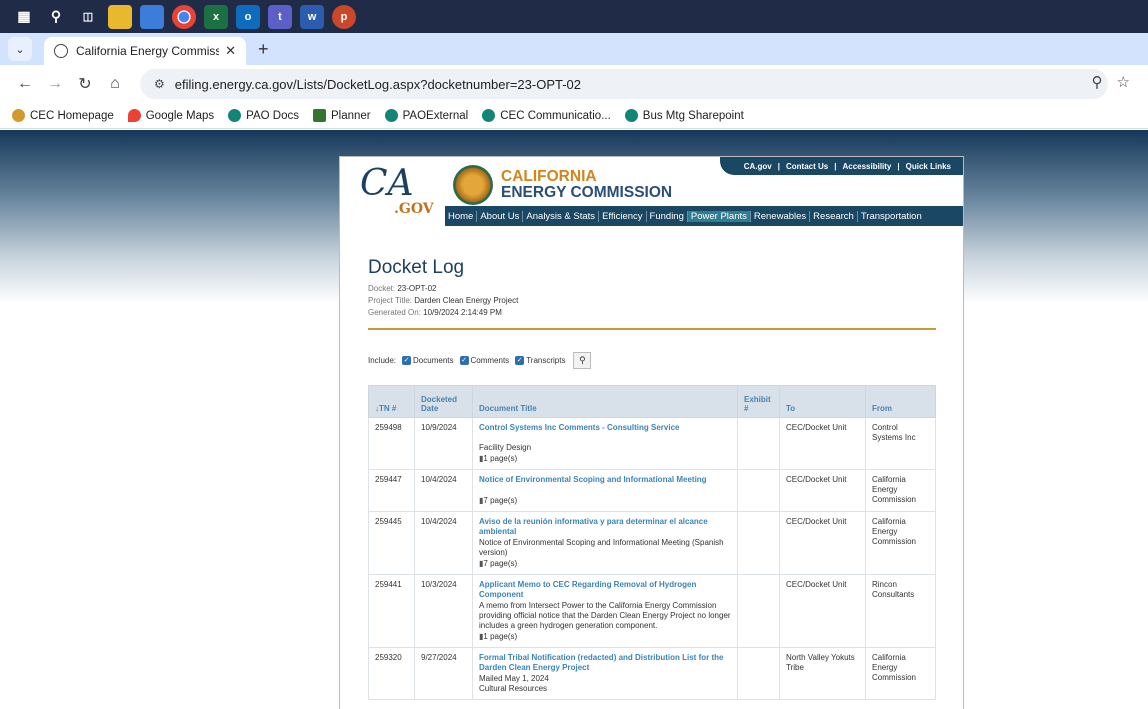 The width and height of the screenshot is (1148, 709). What do you see at coordinates (312, 16) in the screenshot?
I see `word-icon: w` at bounding box center [312, 16].